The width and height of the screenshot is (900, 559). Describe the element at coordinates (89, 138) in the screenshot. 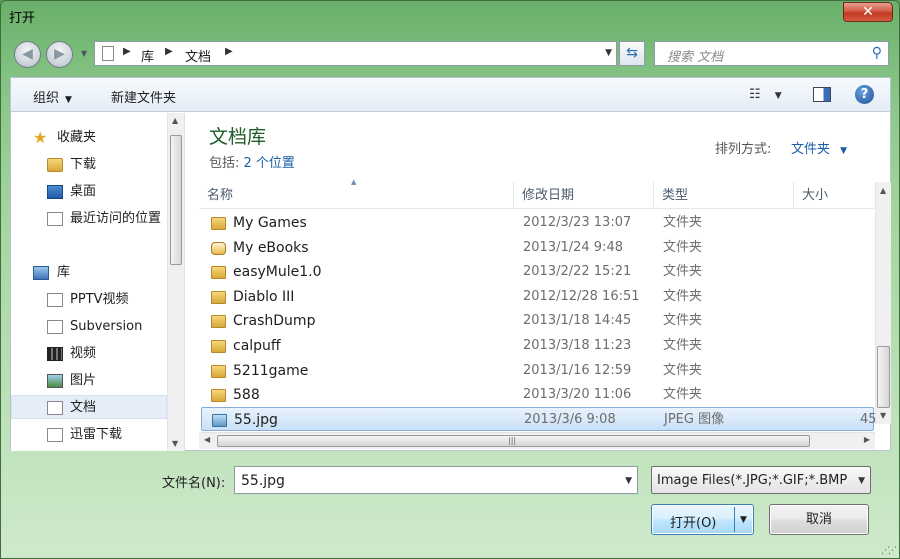

I see `nav-item-favorites: ★ 收藏夹` at that location.